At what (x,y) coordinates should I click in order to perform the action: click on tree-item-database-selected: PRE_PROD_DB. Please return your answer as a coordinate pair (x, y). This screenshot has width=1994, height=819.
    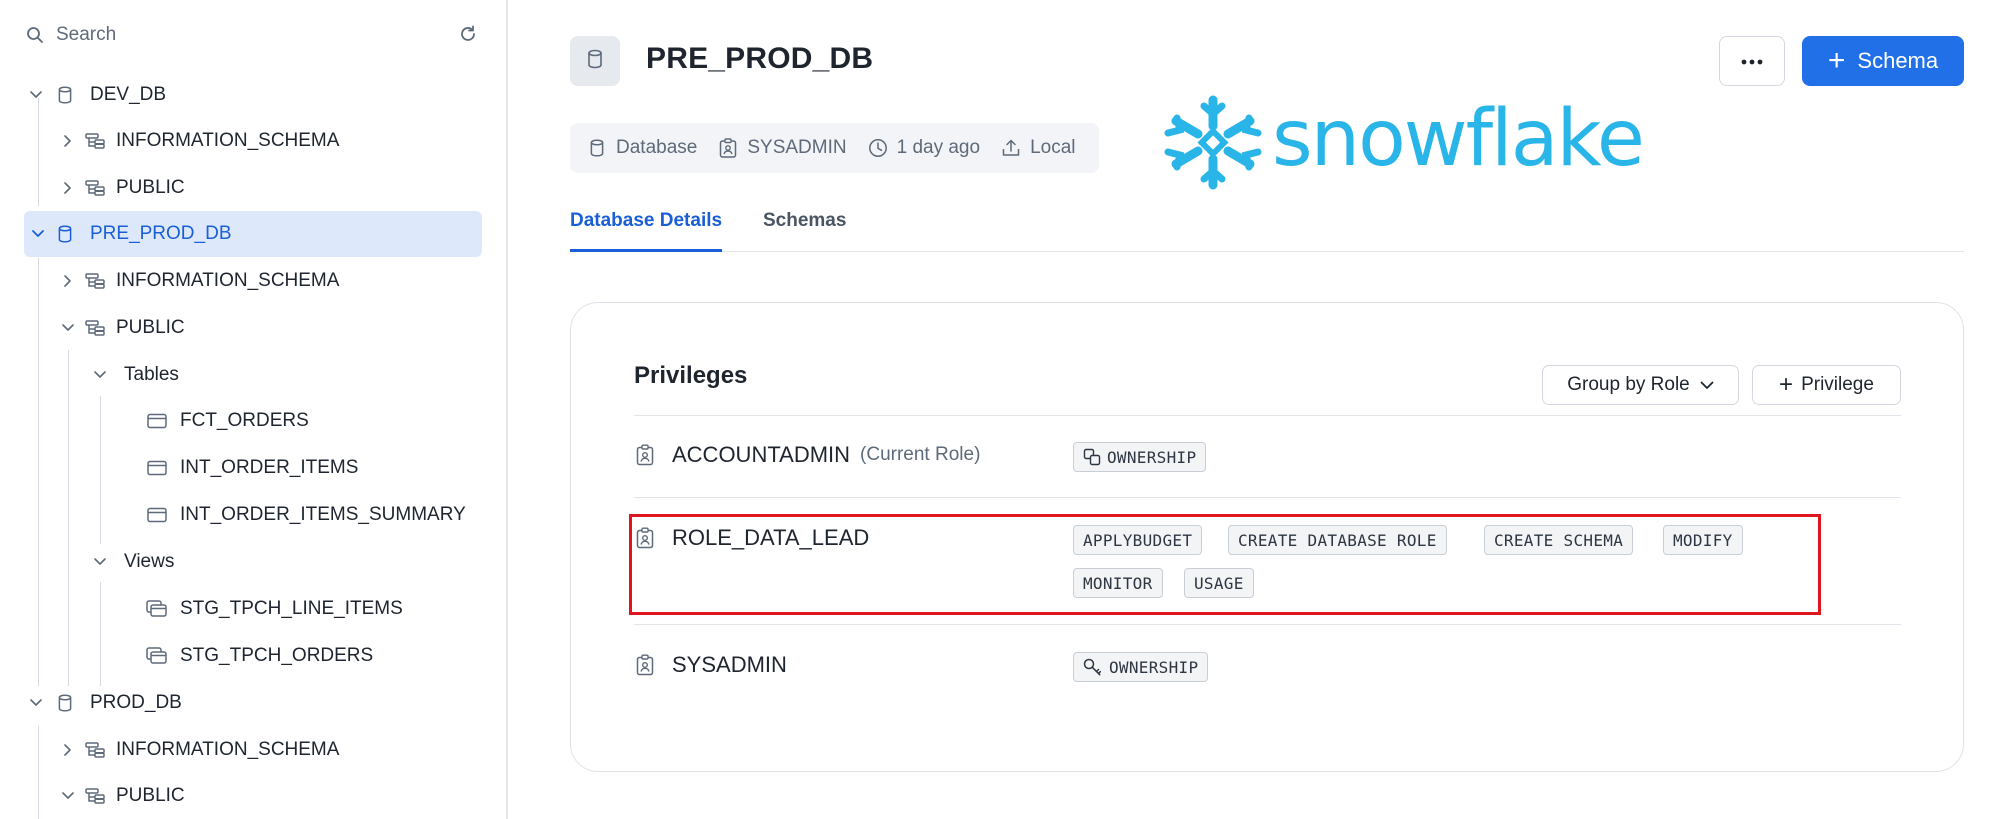
    Looking at the image, I should click on (253, 234).